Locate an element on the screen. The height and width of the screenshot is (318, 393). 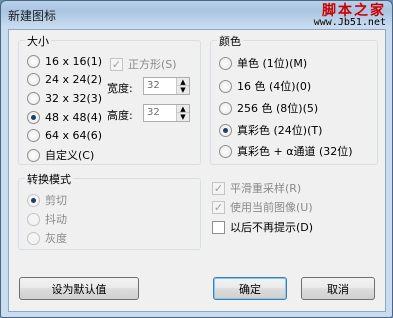
height-spinner: 32 ▲ ▼ is located at coordinates (166, 113).